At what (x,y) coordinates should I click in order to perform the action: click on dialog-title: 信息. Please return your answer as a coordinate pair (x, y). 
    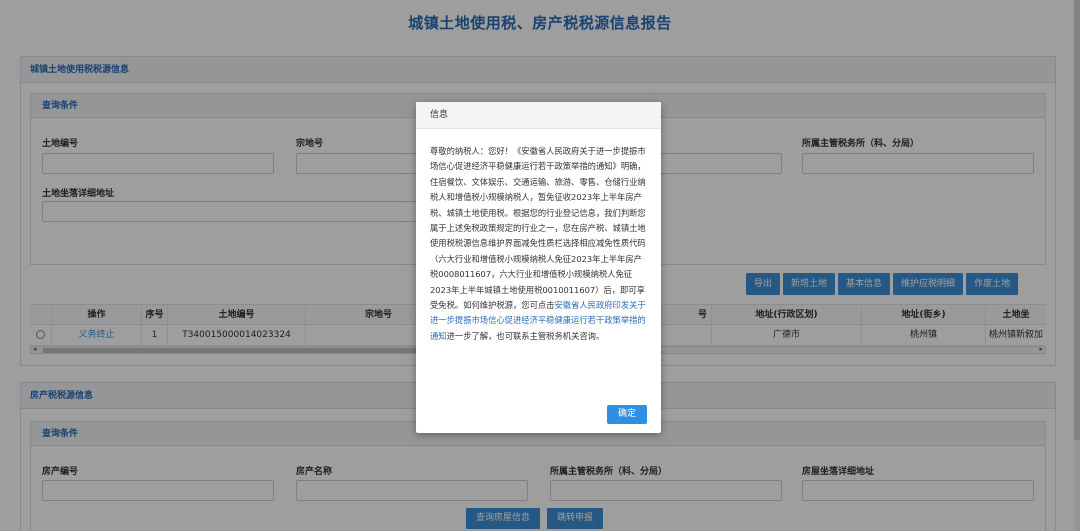
    Looking at the image, I should click on (538, 115).